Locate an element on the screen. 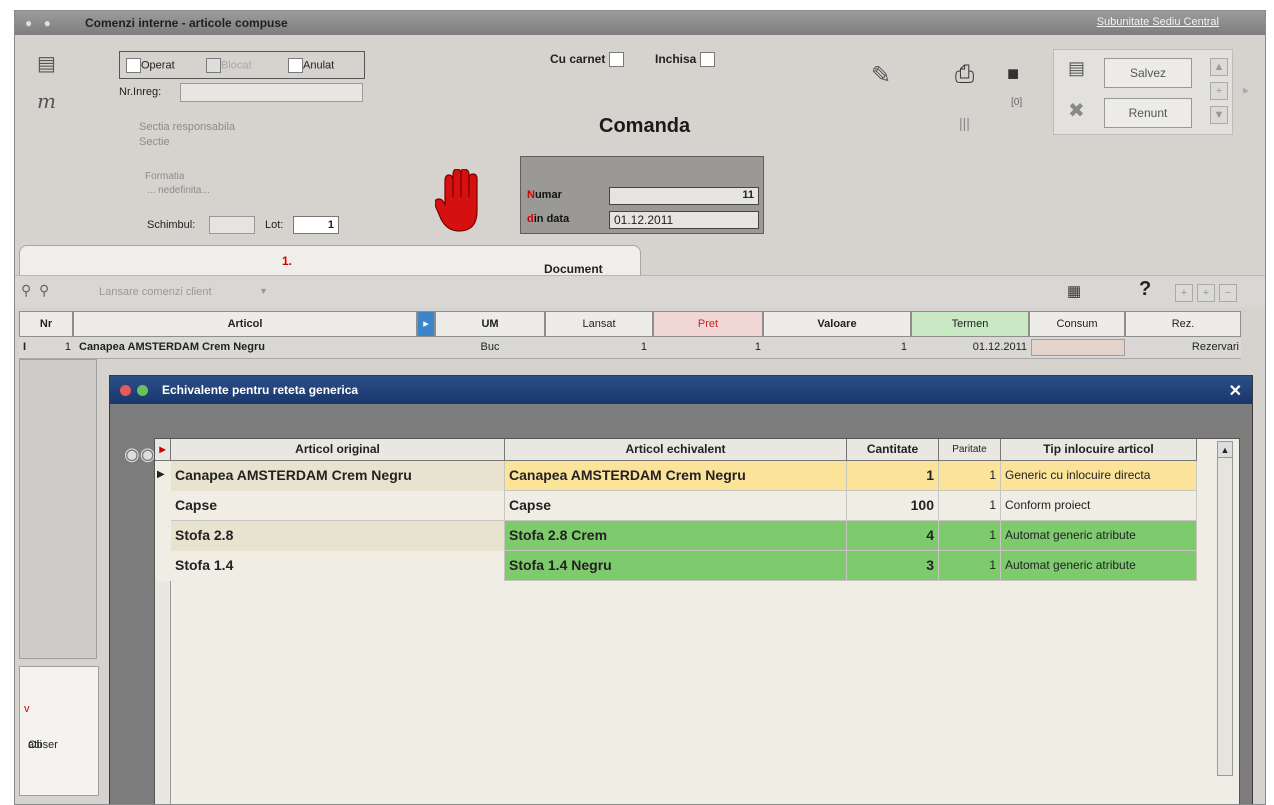  table-row: Capse Capse 100 1 Conform proiect is located at coordinates (684, 506).